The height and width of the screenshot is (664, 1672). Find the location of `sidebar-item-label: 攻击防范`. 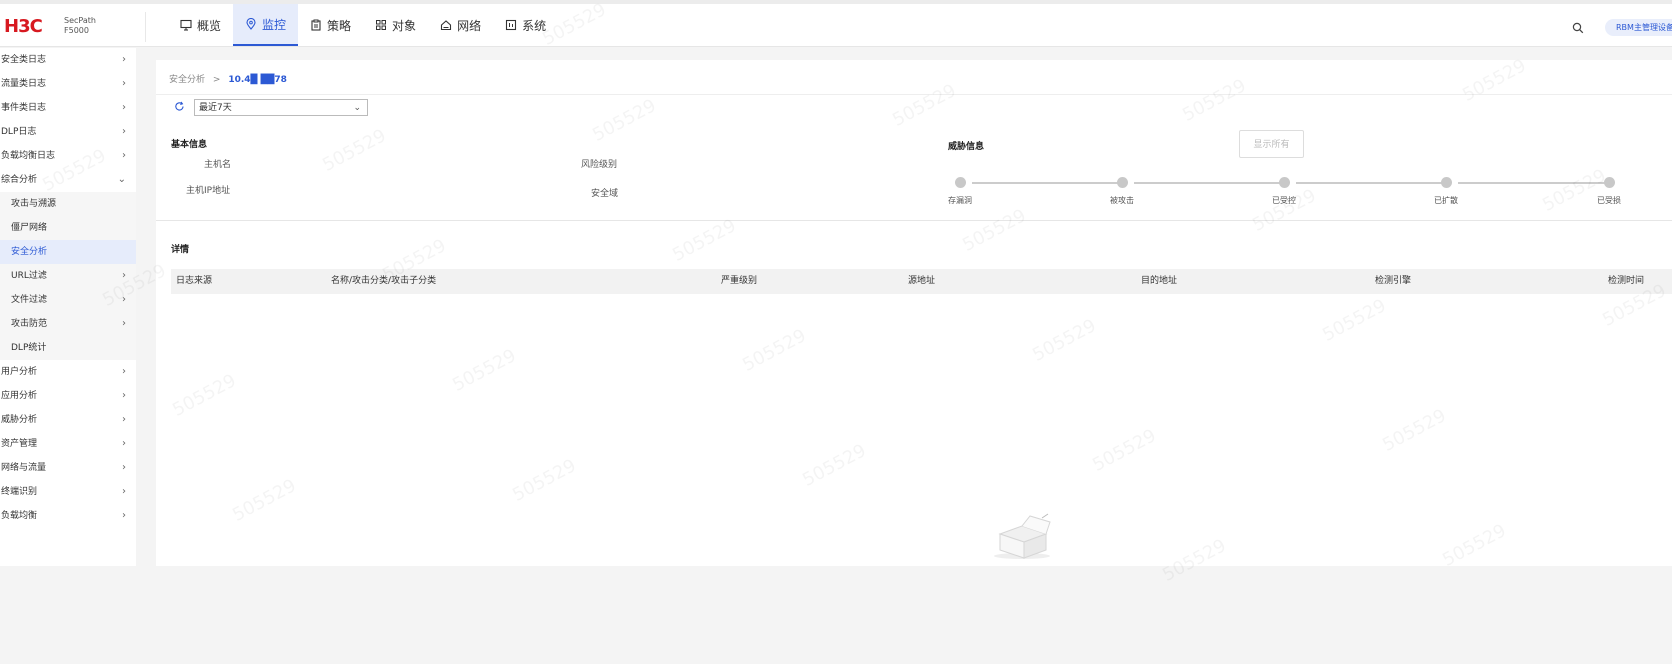

sidebar-item-label: 攻击防范 is located at coordinates (29, 324).